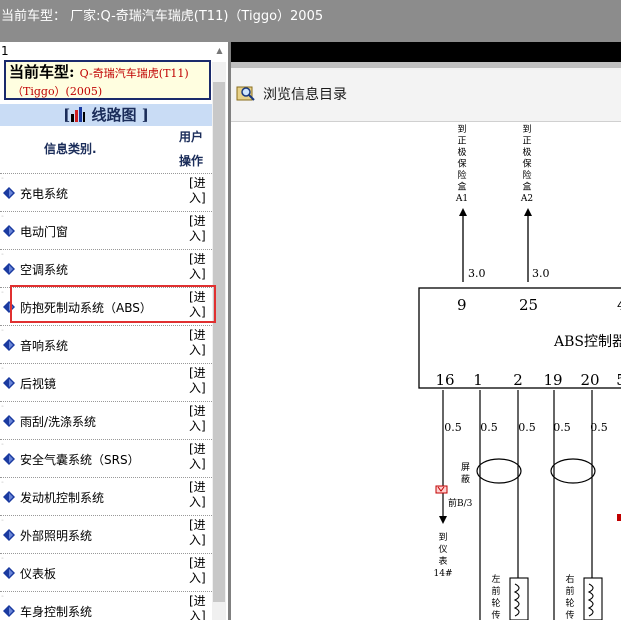  I want to click on wiring-header-open-bracket: [, so click(67, 115).